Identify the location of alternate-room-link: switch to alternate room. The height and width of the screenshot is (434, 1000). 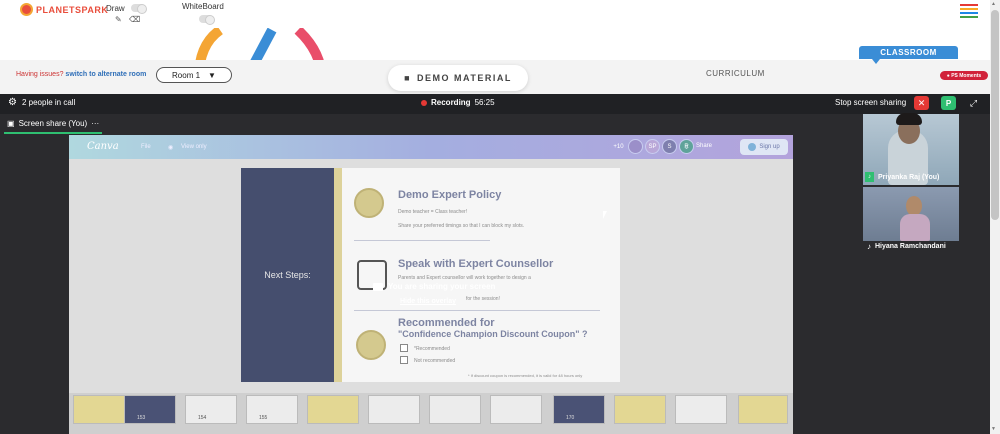
(105, 74).